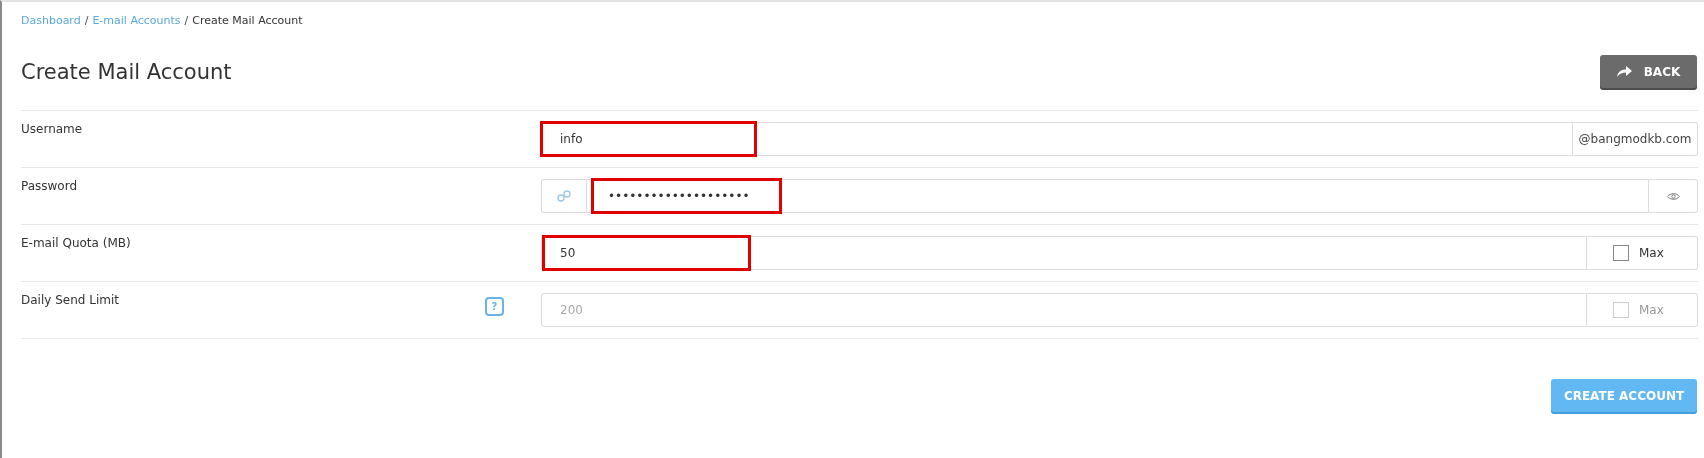 The image size is (1704, 458). I want to click on breadcrumb-link: E-mail Accounts, so click(136, 20).